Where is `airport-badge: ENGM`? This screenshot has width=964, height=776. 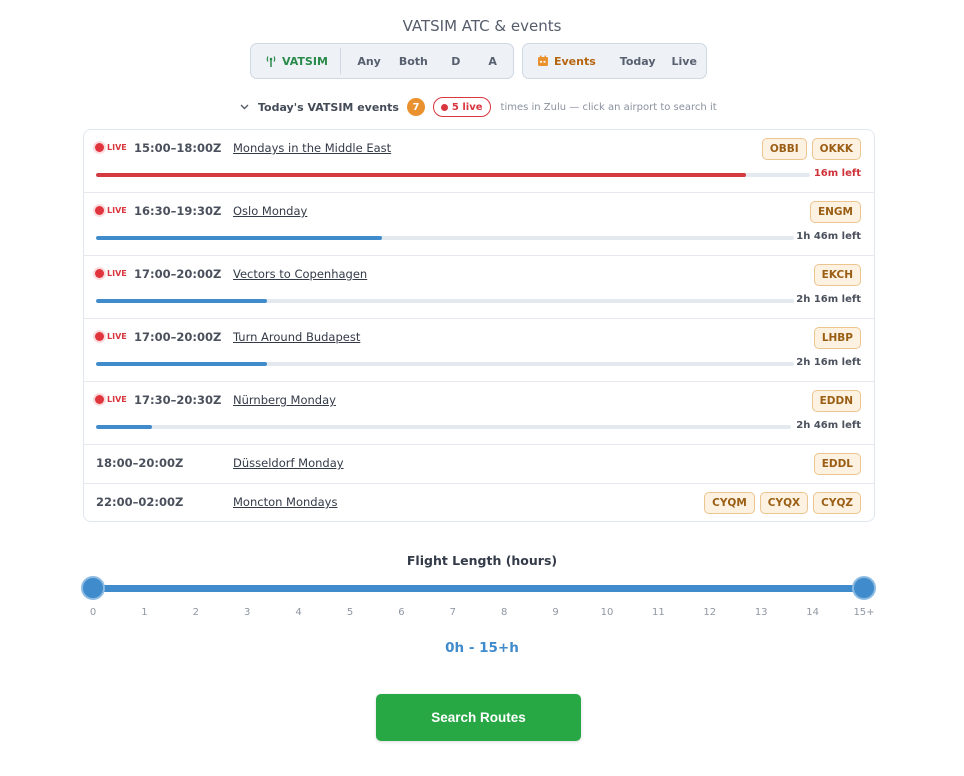
airport-badge: ENGM is located at coordinates (835, 212).